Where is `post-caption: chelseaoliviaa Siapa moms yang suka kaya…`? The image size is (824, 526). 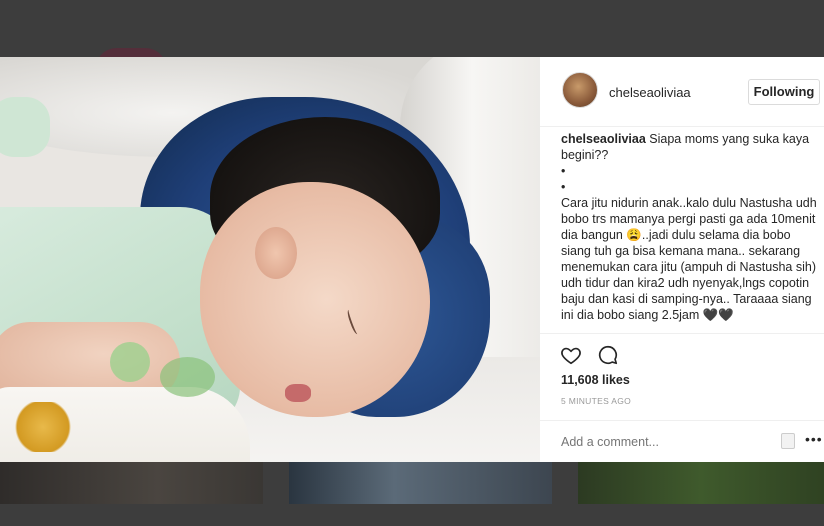
post-caption: chelseaoliviaa Siapa moms yang suka kaya… is located at coordinates (690, 229).